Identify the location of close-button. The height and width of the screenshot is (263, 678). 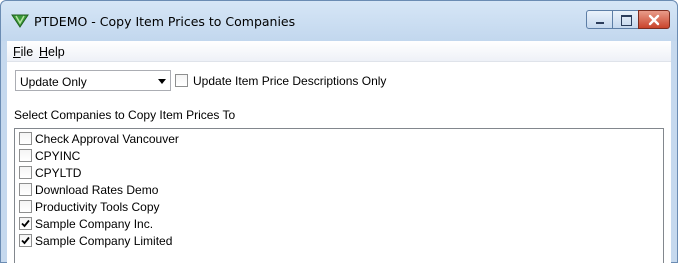
(654, 19).